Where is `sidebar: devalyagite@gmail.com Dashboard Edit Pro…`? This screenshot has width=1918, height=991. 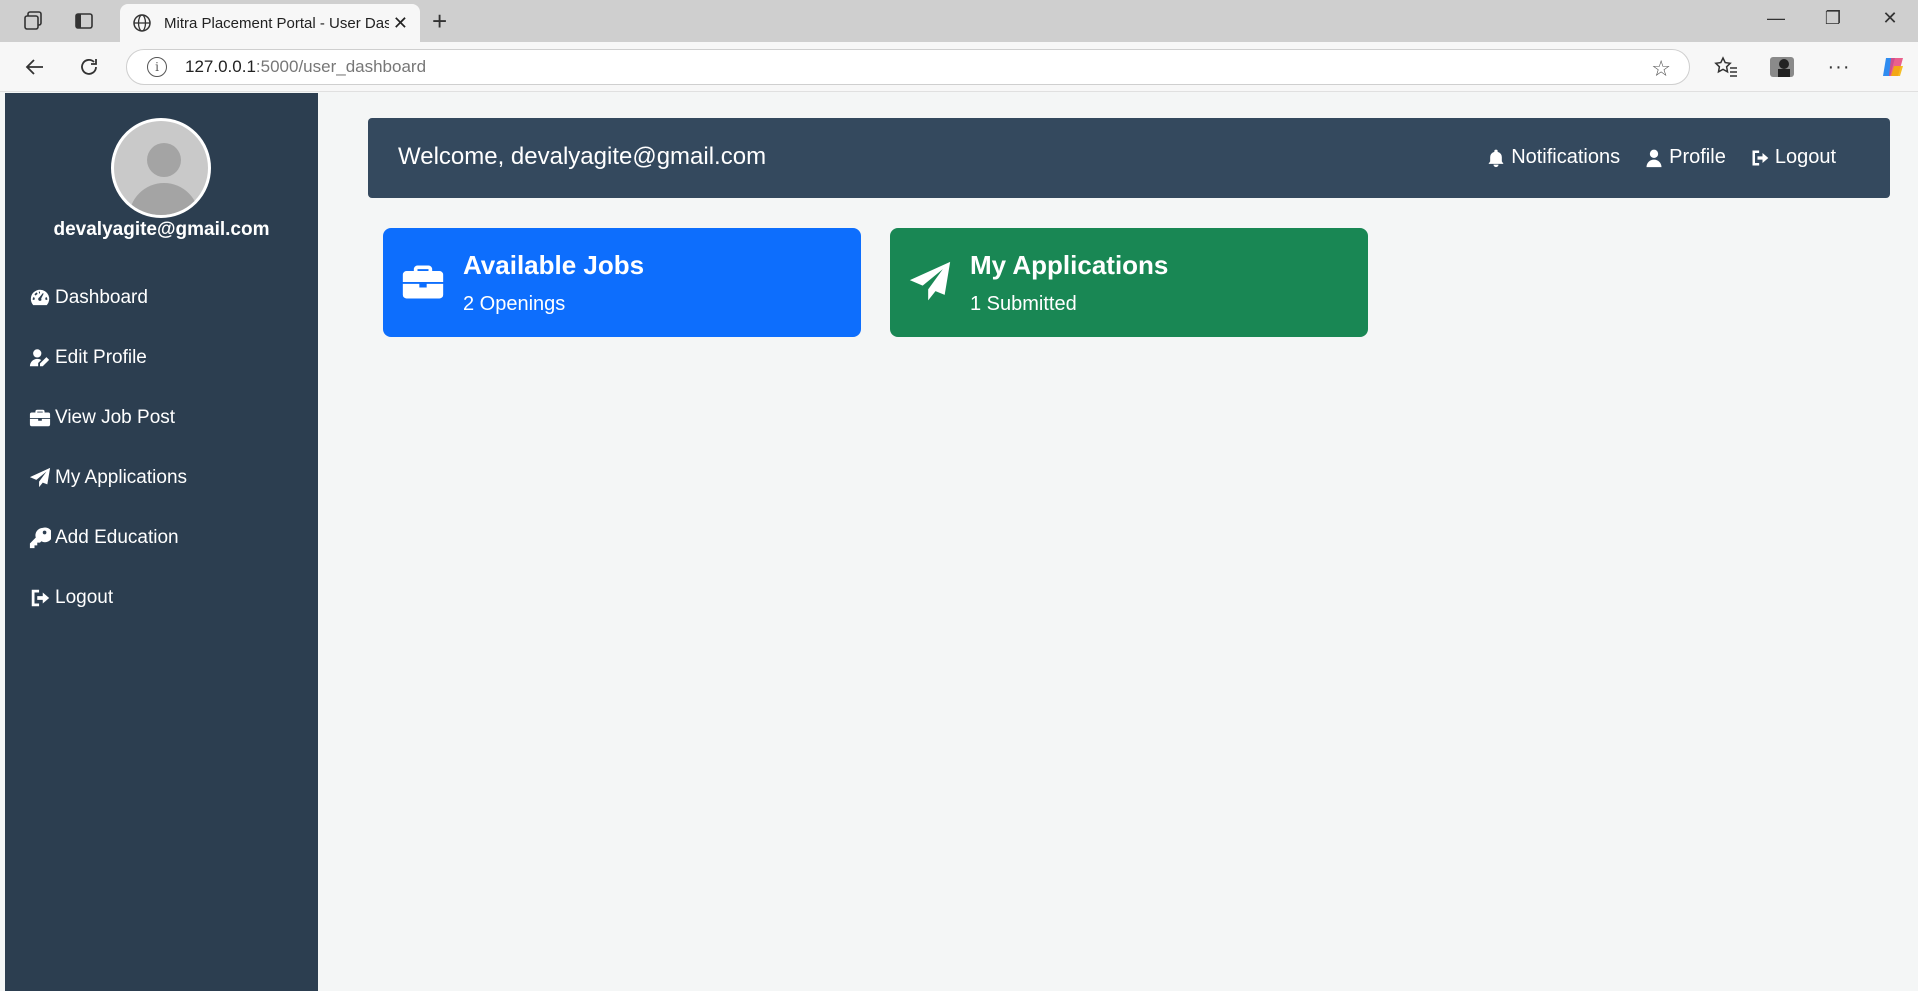 sidebar: devalyagite@gmail.com Dashboard Edit Pro… is located at coordinates (161, 542).